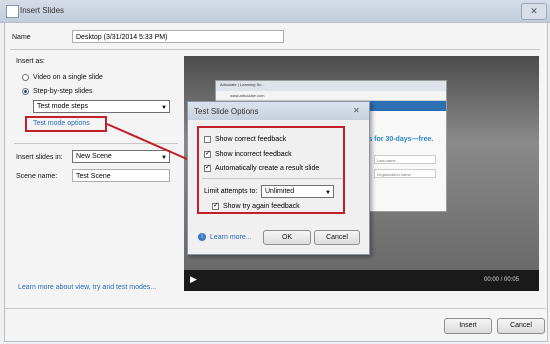  What do you see at coordinates (226, 111) in the screenshot?
I see `inner-title: Test Slide Options` at bounding box center [226, 111].